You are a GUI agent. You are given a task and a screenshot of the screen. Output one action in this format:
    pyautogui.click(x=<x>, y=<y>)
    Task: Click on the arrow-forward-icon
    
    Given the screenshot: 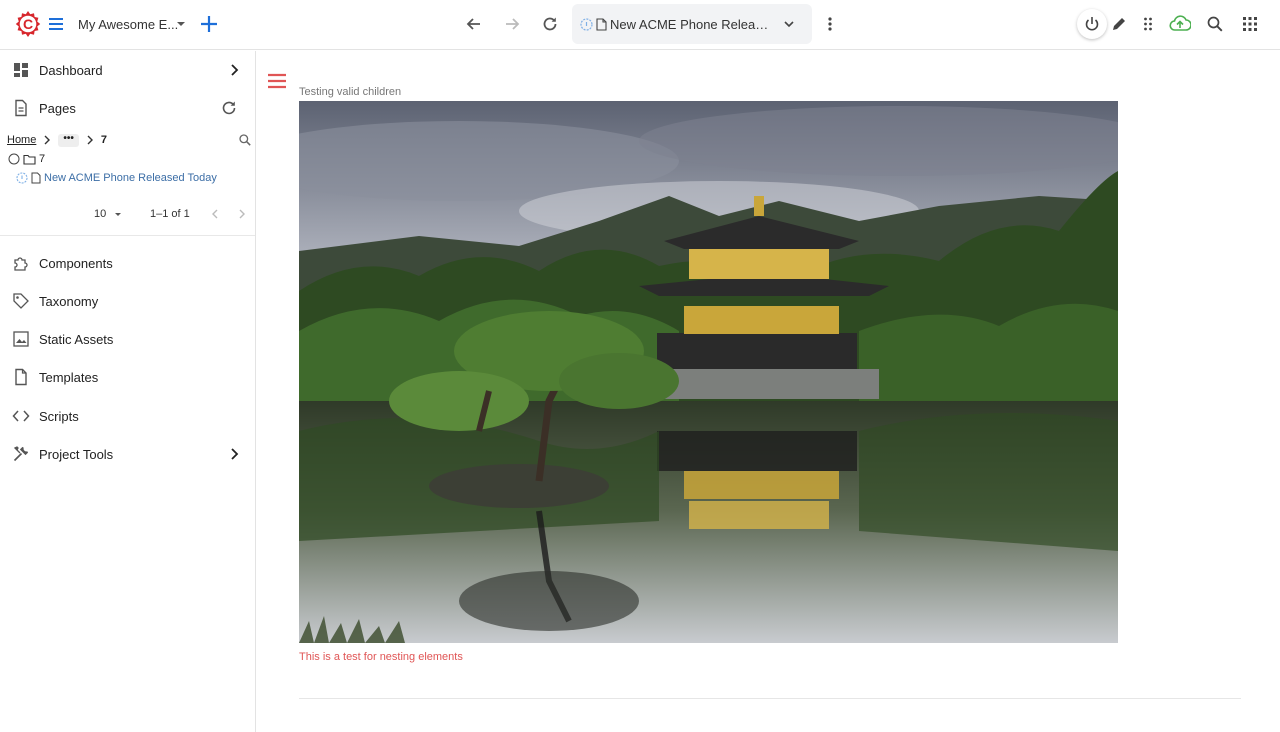 What is the action you would take?
    pyautogui.click(x=512, y=24)
    